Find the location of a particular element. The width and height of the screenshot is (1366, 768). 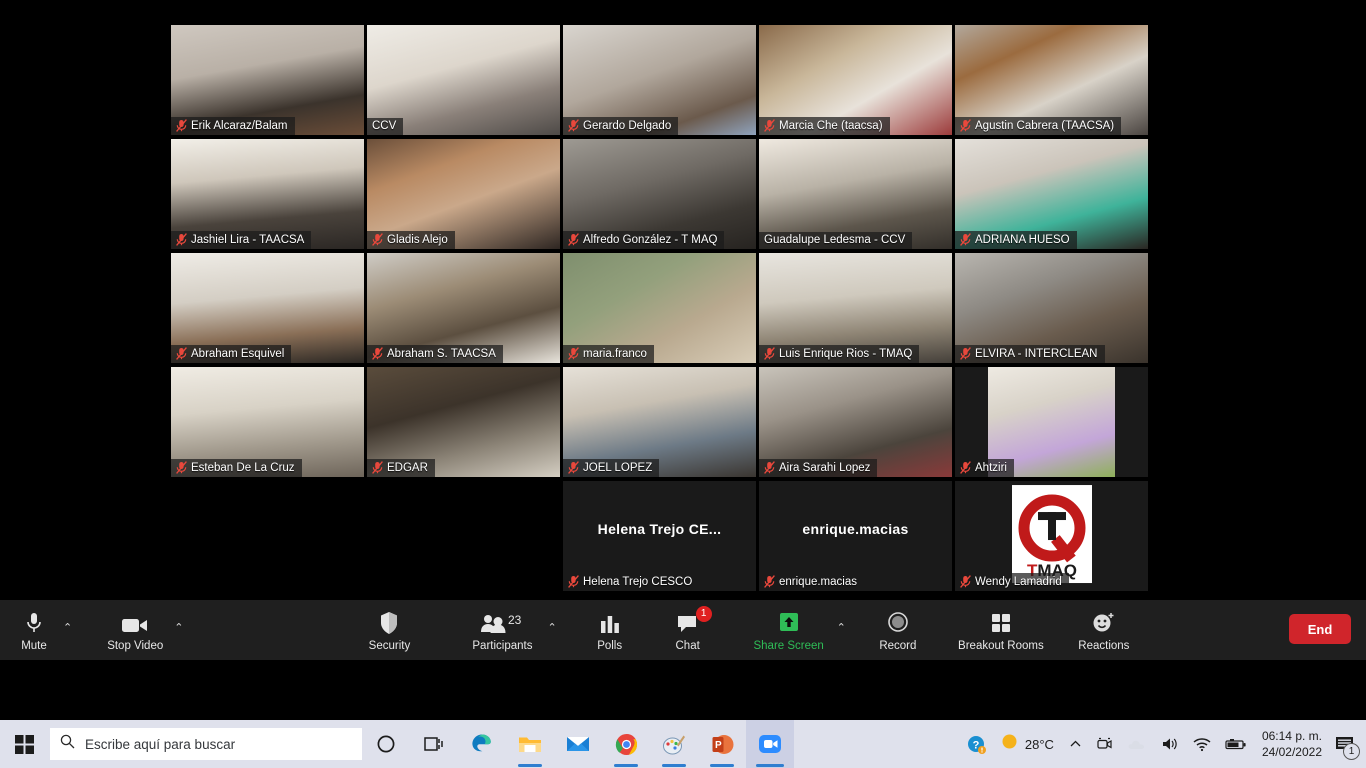

participant-tile: Abraham Esquivel is located at coordinates (267, 308).